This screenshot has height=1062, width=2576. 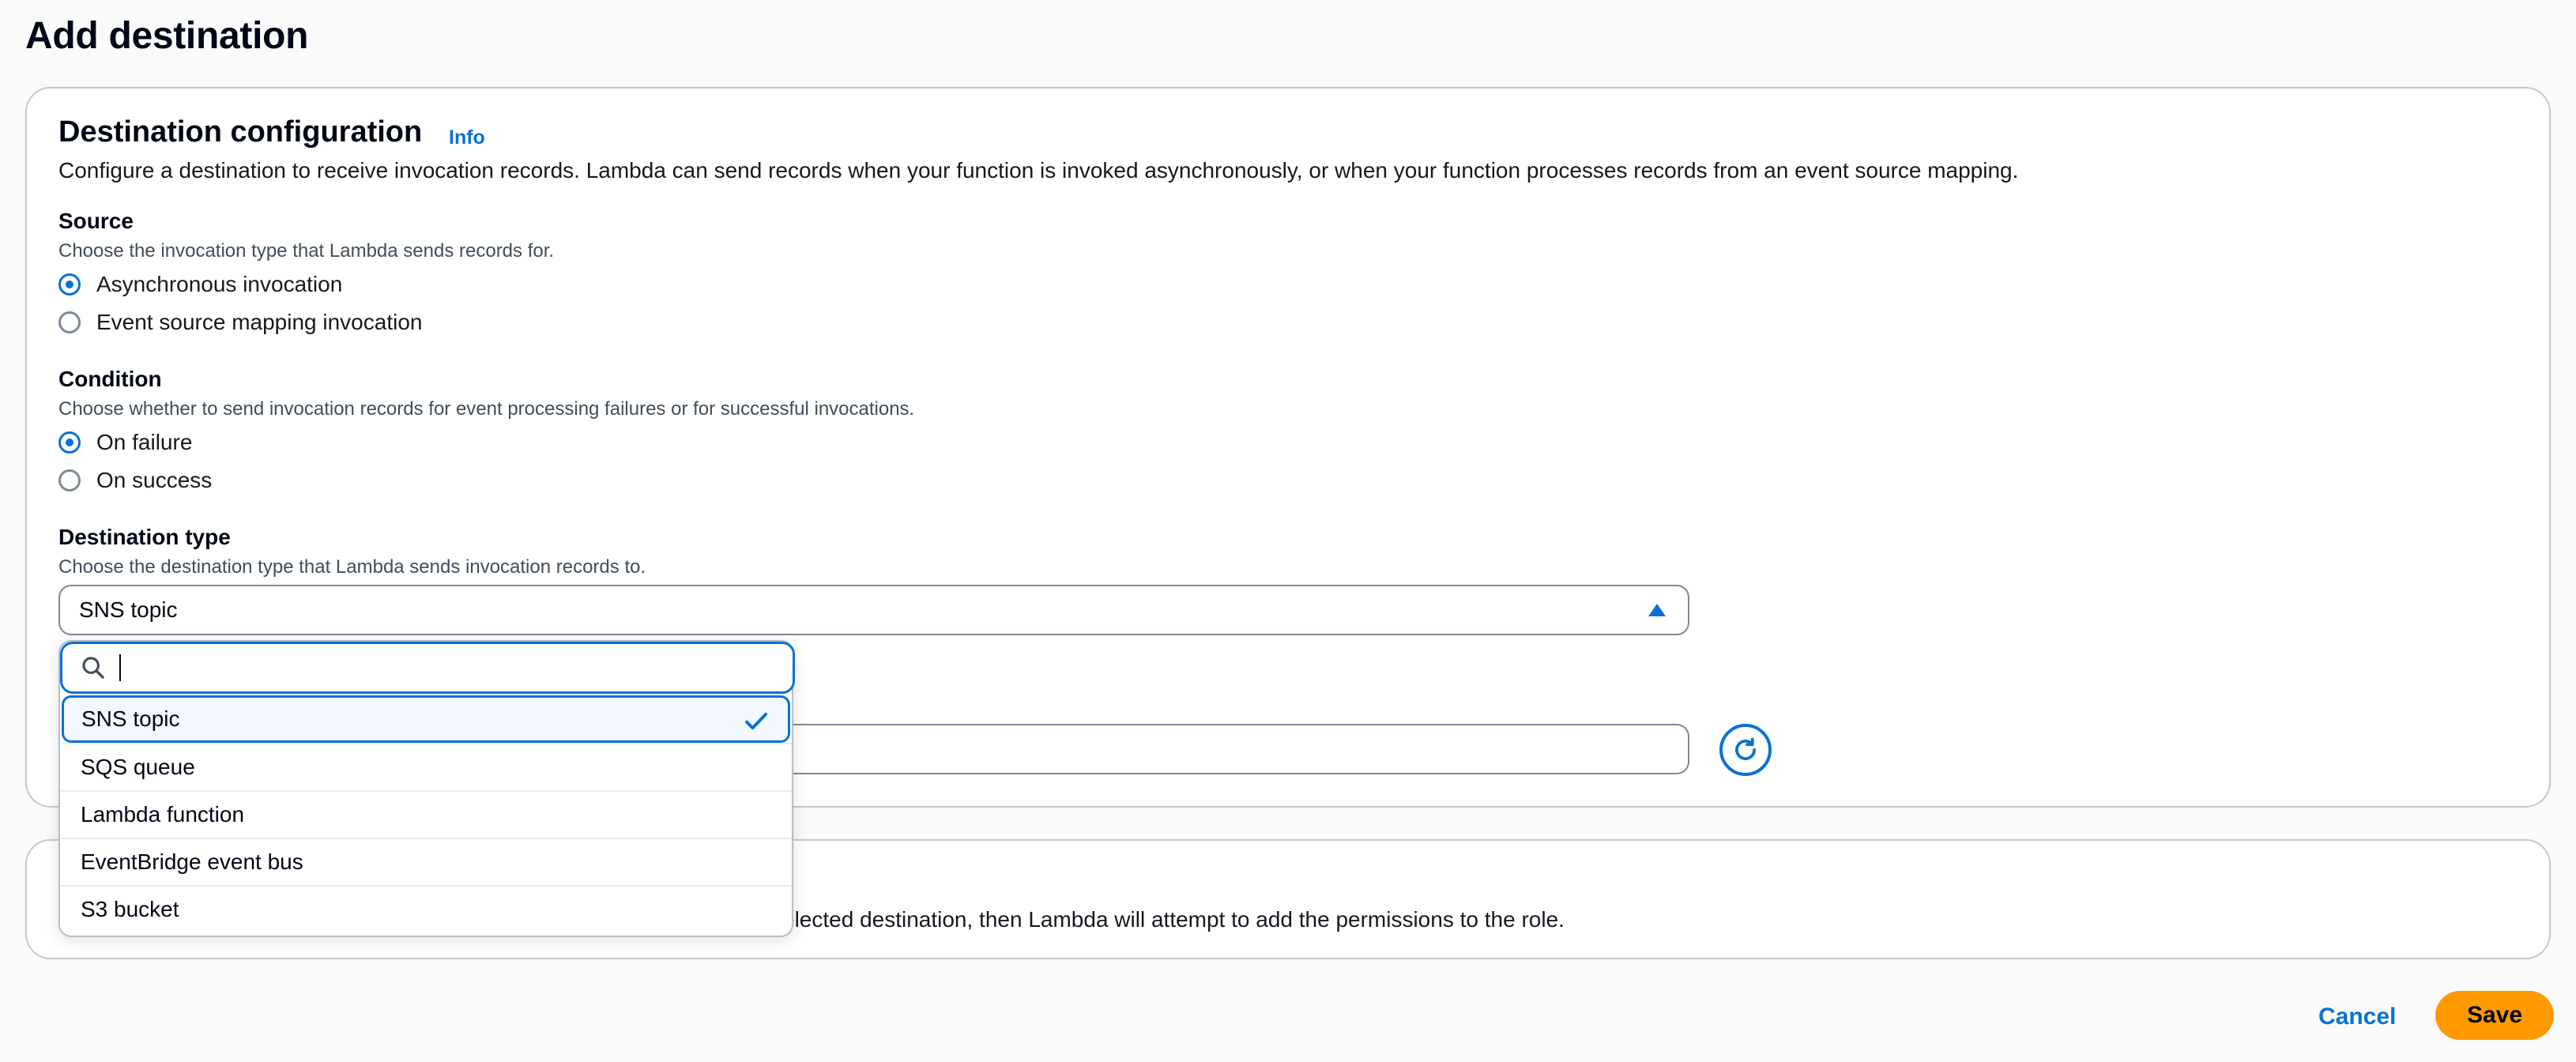 What do you see at coordinates (426, 861) in the screenshot?
I see `option-eventbridge-event-bus: EventBridge event bus` at bounding box center [426, 861].